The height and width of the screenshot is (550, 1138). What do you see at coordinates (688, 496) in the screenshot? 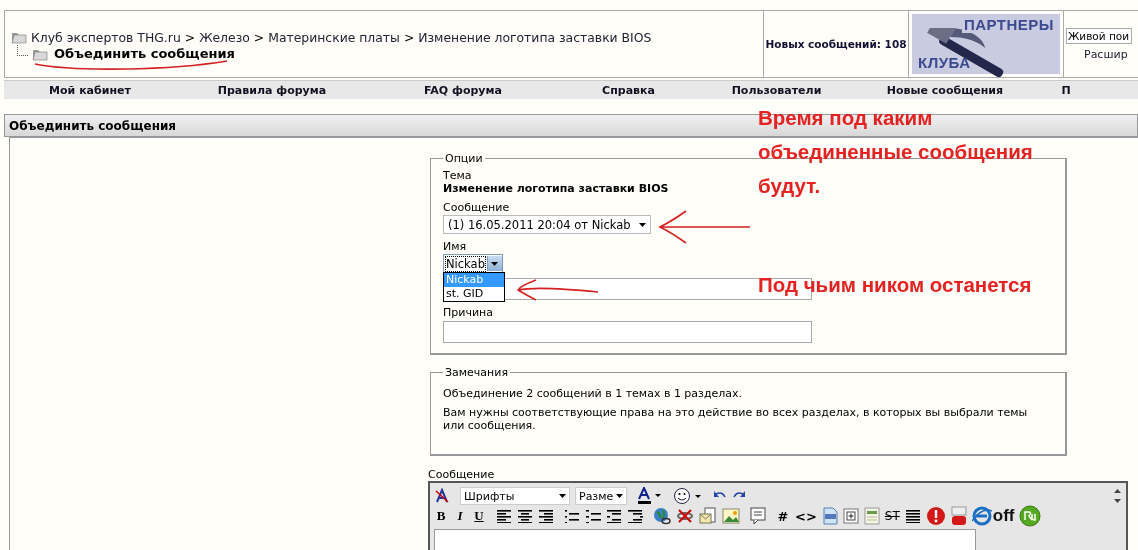
I see `smiley-icon` at bounding box center [688, 496].